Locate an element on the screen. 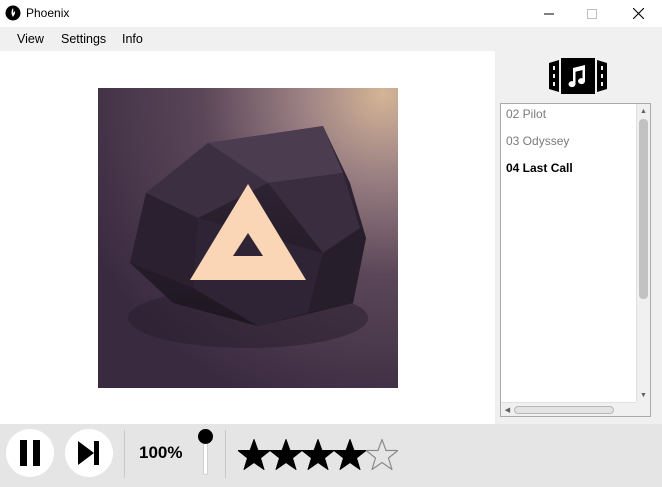  scroll-down-arrow-icon: ▼ is located at coordinates (643, 395).